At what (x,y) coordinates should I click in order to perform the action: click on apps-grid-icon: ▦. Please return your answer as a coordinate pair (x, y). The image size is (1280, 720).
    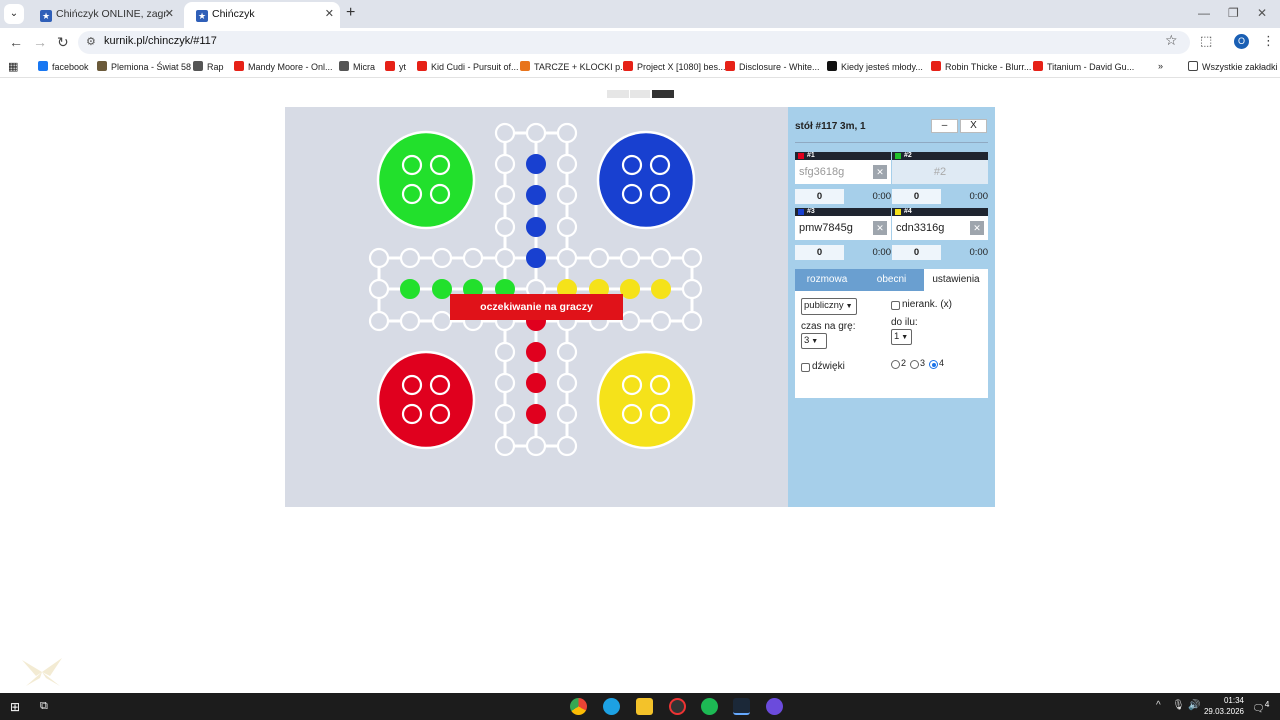
    Looking at the image, I should click on (13, 66).